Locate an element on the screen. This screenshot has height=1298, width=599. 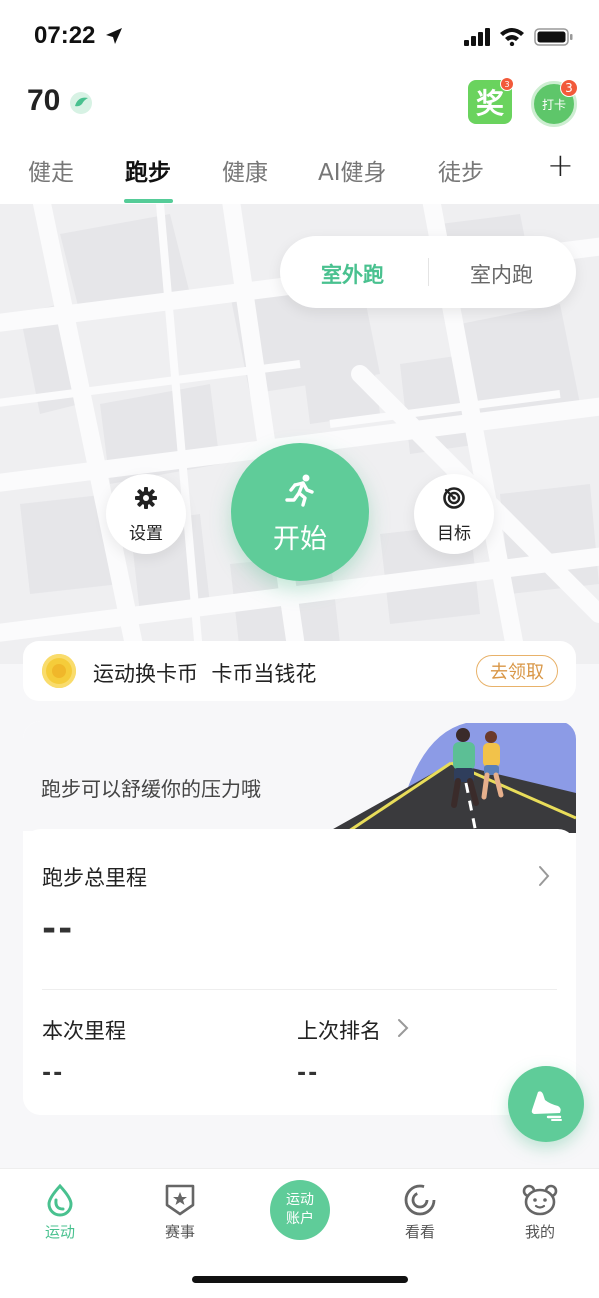
location-arrow-icon is located at coordinates (114, 36).